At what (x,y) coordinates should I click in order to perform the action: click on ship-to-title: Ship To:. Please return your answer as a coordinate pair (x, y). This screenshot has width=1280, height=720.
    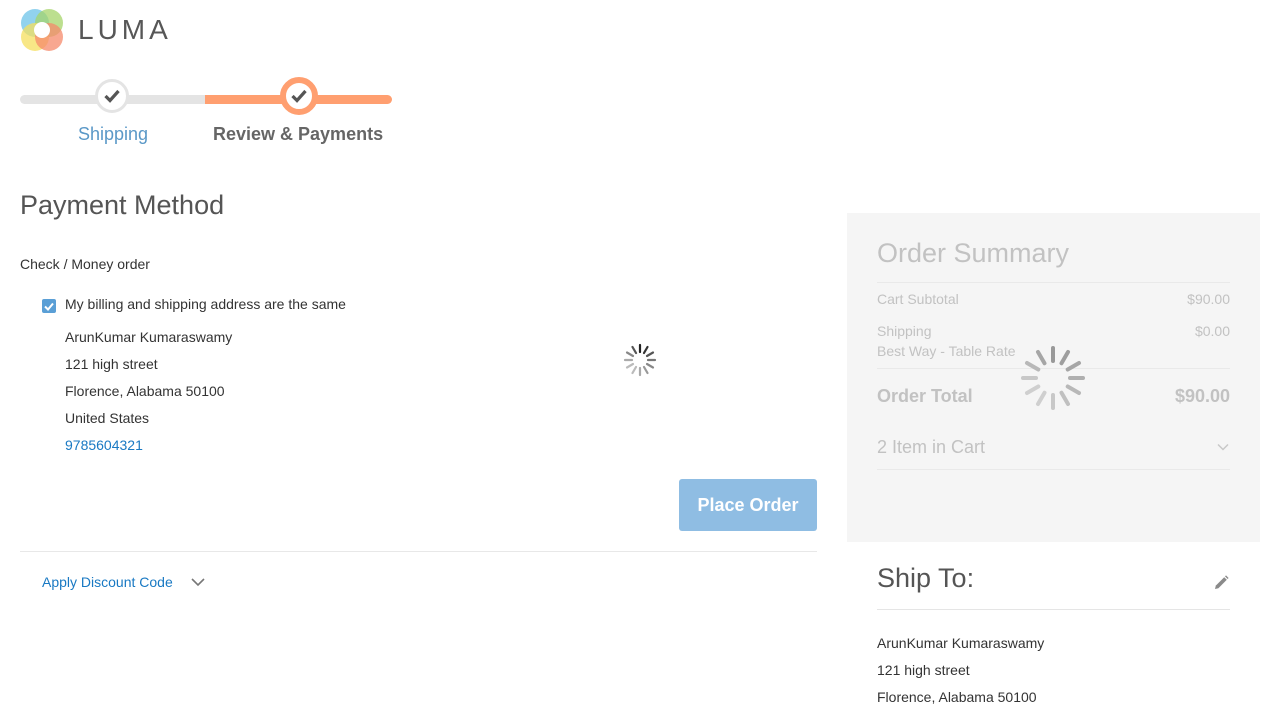
    Looking at the image, I should click on (926, 578).